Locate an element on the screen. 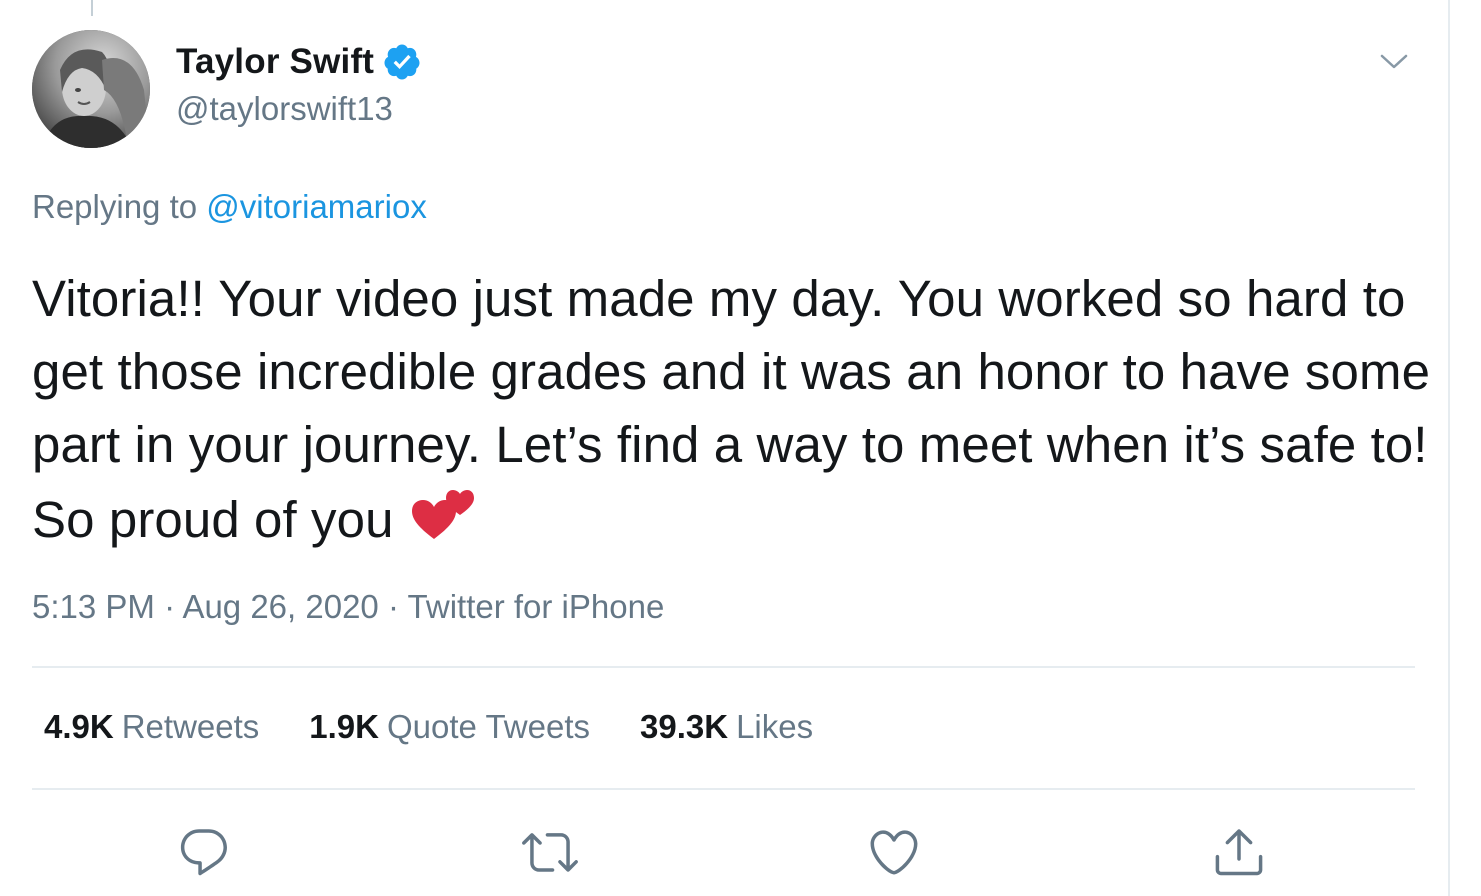  retweets-stat: 4.9K Retweets is located at coordinates (151, 727).